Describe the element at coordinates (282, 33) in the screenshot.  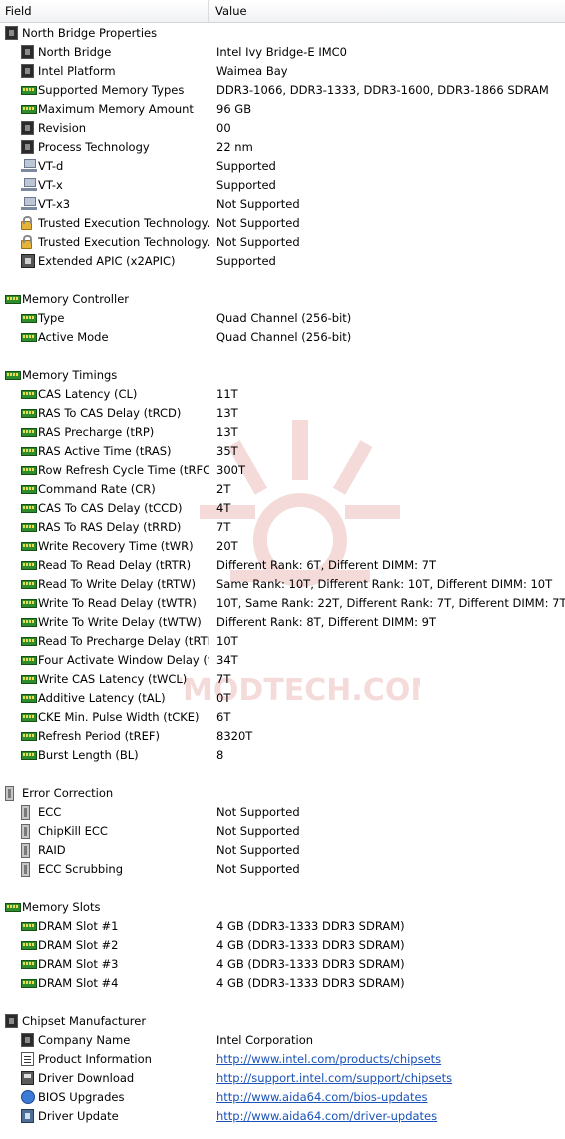
I see `group-header: North Bridge Properties` at that location.